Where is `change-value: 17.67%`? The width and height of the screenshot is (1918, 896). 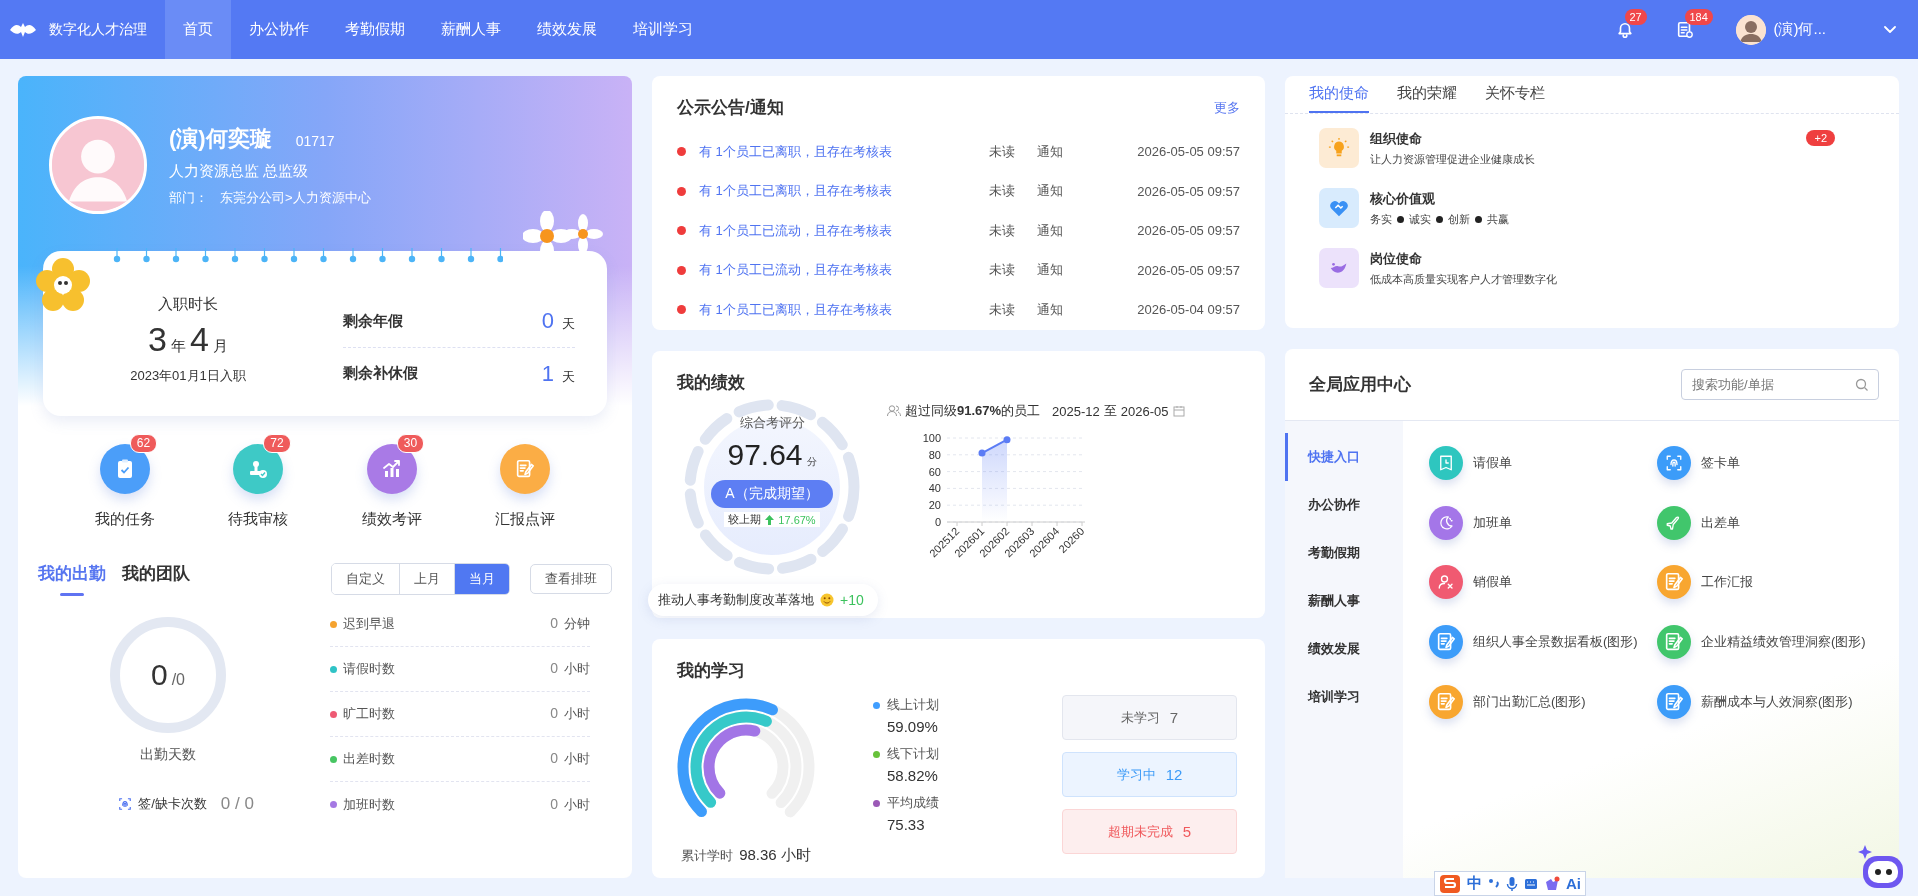
change-value: 17.67% is located at coordinates (797, 519).